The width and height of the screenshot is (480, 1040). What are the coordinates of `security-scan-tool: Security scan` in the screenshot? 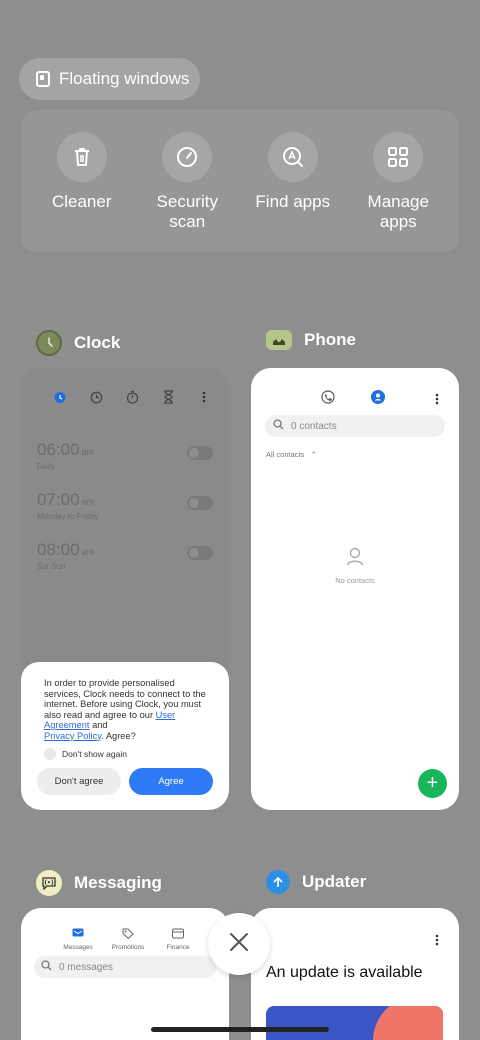 It's located at (187, 181).